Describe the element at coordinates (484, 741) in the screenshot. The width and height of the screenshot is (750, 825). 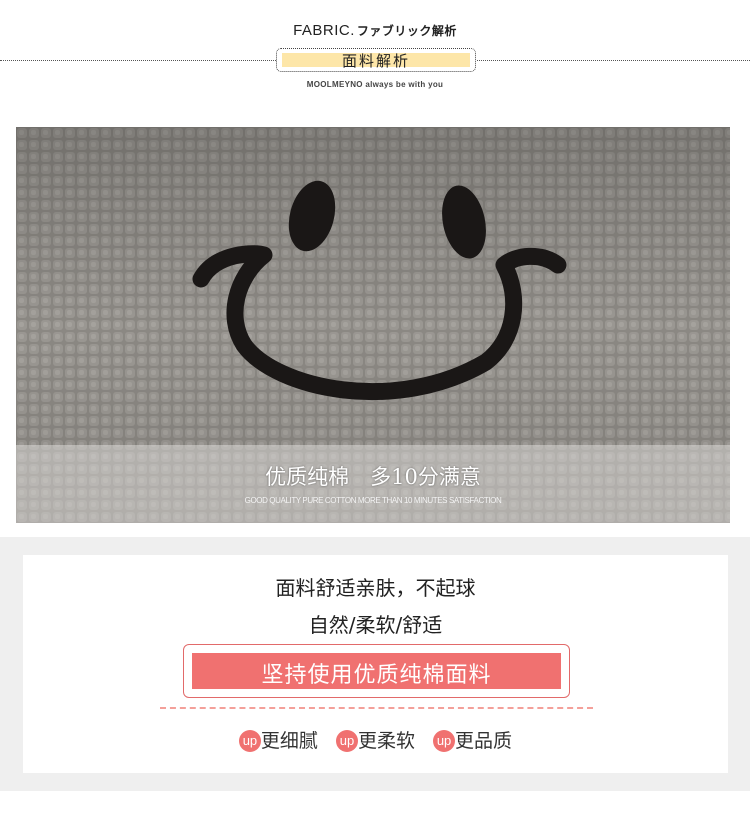
I see `feature-label: 更品质` at that location.